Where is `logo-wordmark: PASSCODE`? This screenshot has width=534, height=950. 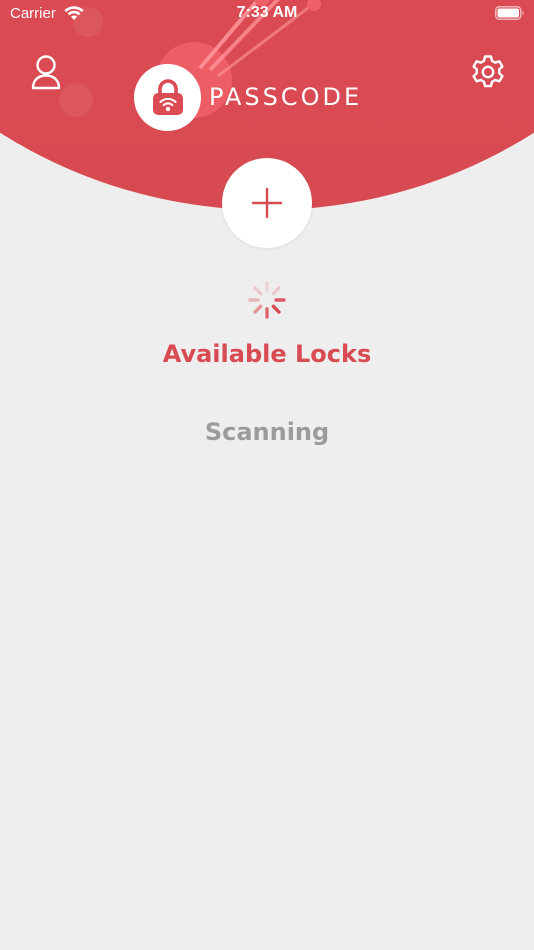
logo-wordmark: PASSCODE is located at coordinates (286, 97).